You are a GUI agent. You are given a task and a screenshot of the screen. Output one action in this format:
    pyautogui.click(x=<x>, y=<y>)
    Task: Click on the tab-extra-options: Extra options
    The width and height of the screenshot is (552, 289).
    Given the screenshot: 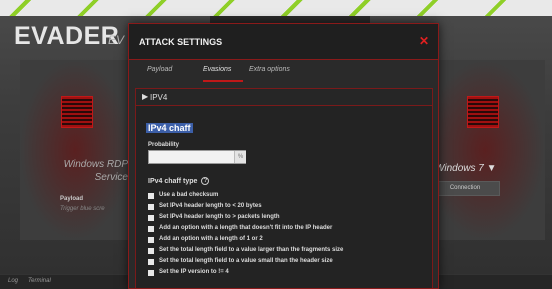 What is the action you would take?
    pyautogui.click(x=269, y=69)
    